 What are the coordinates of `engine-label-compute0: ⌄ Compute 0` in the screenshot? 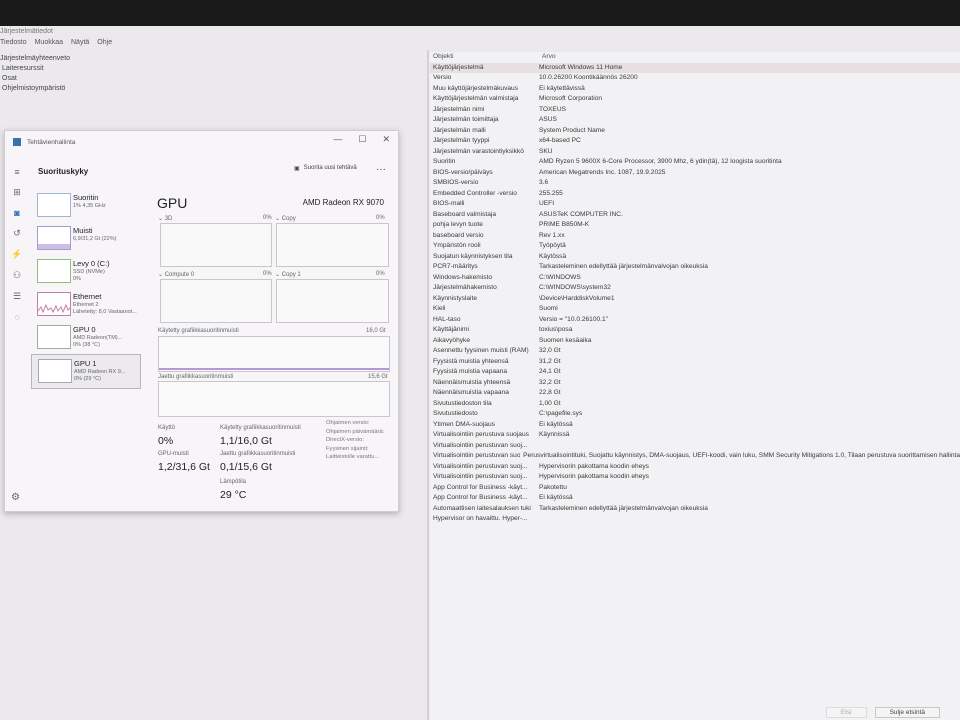 It's located at (176, 274).